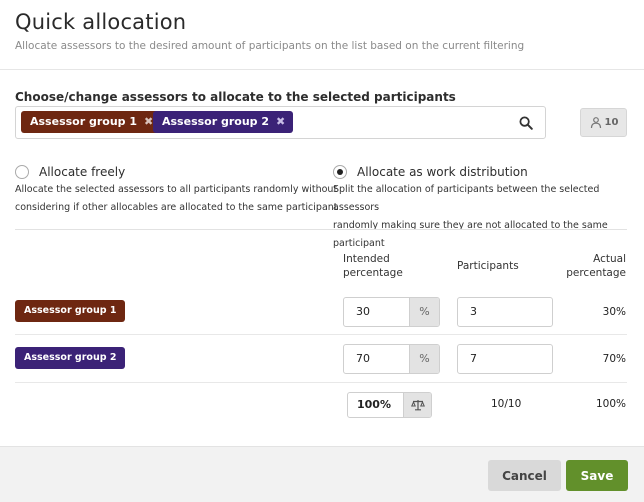  Describe the element at coordinates (363, 311) in the screenshot. I see `intended-value: 30` at that location.